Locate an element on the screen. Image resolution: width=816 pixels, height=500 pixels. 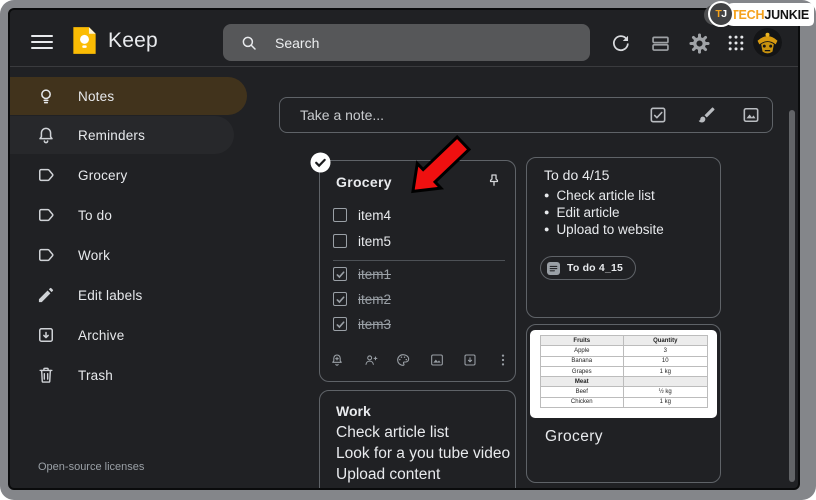
archive-note-icon is located at coordinates (470, 360).